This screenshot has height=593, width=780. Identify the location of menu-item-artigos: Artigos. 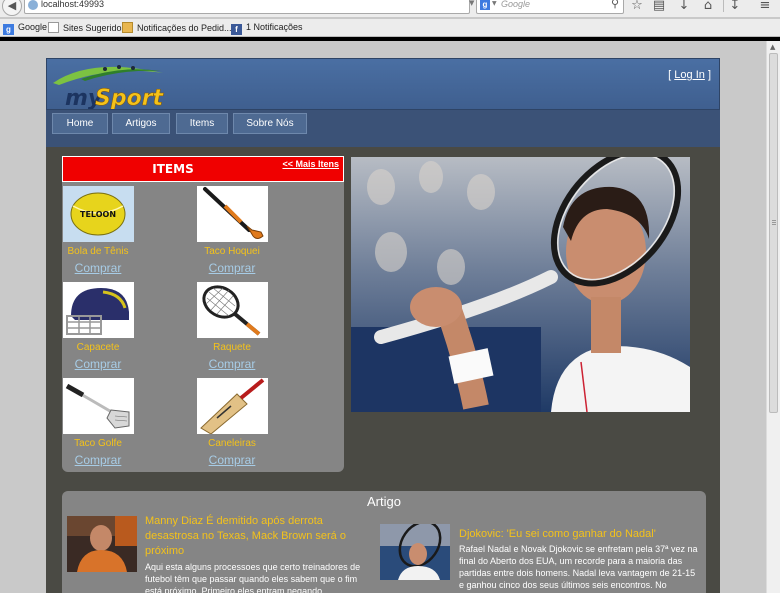
(141, 123).